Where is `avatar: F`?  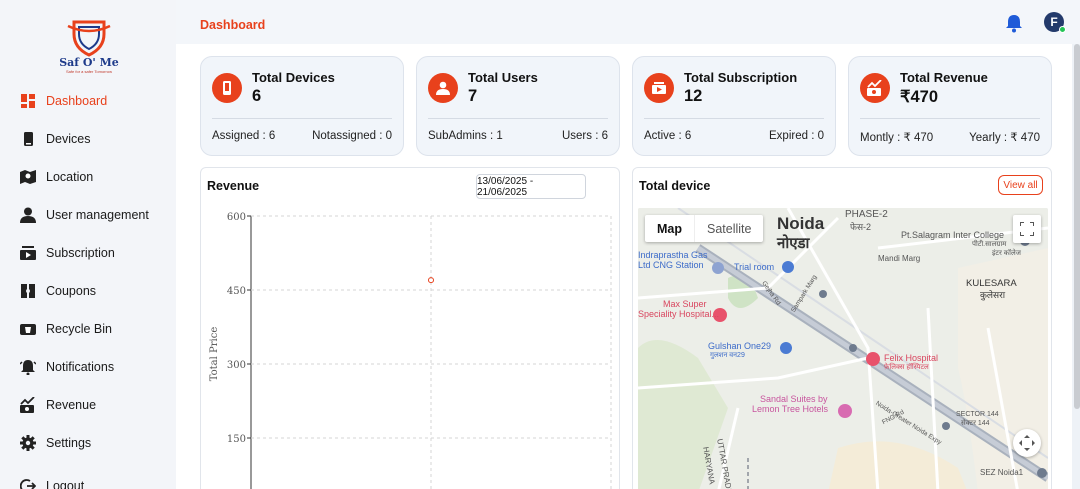 avatar: F is located at coordinates (1055, 22).